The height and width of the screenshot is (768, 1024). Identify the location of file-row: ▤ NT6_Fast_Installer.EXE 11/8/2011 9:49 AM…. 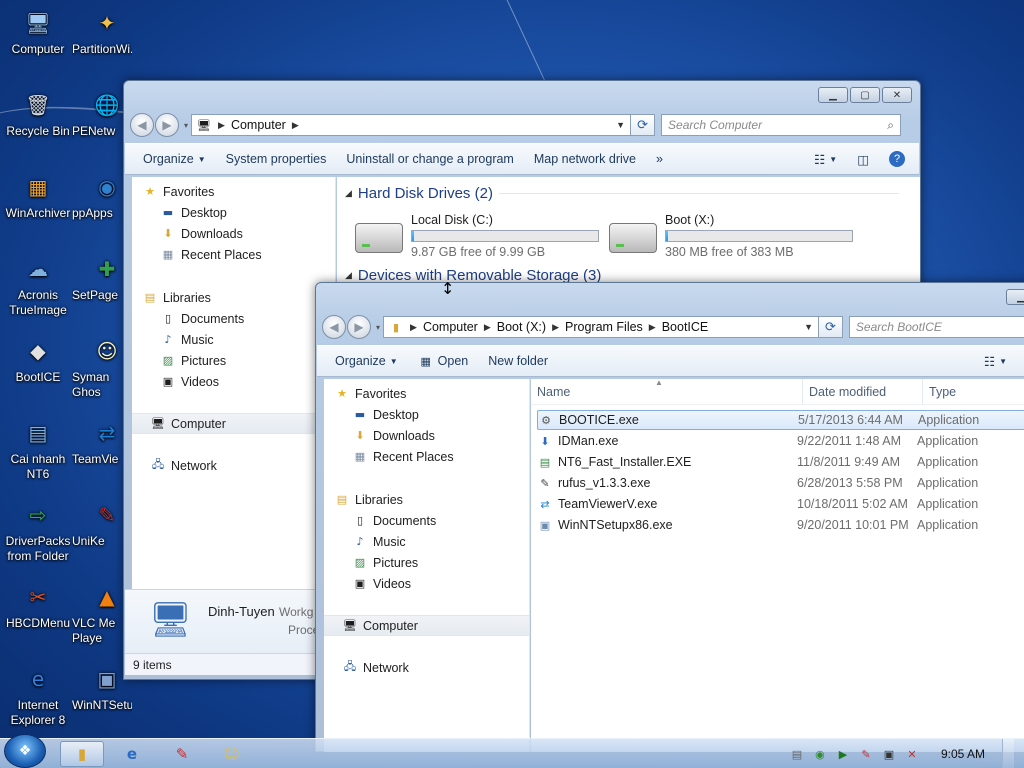
(780, 462).